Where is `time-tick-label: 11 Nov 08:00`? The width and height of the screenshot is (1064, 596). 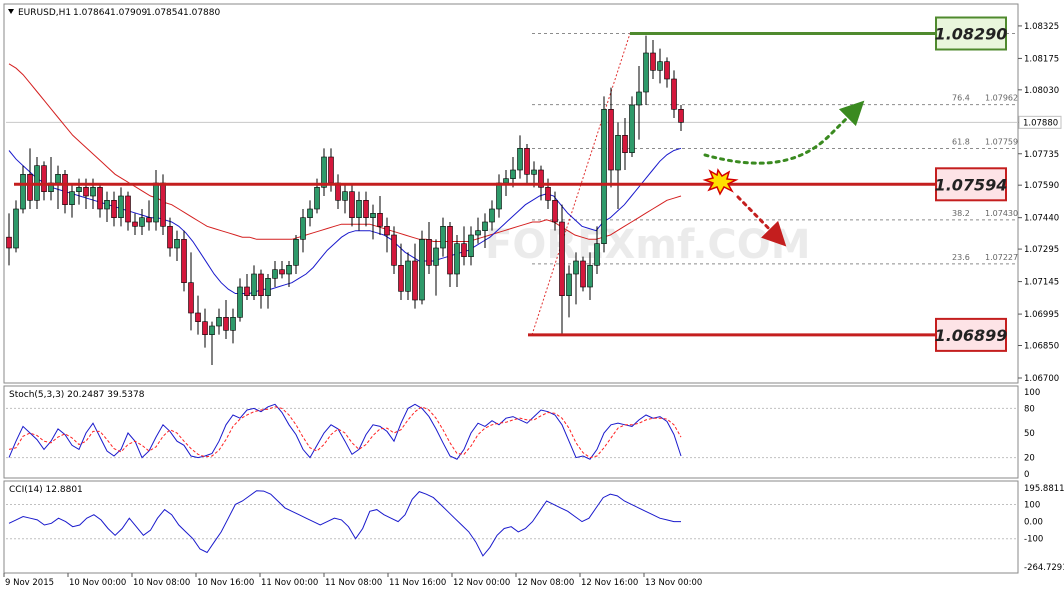 time-tick-label: 11 Nov 08:00 is located at coordinates (353, 583).